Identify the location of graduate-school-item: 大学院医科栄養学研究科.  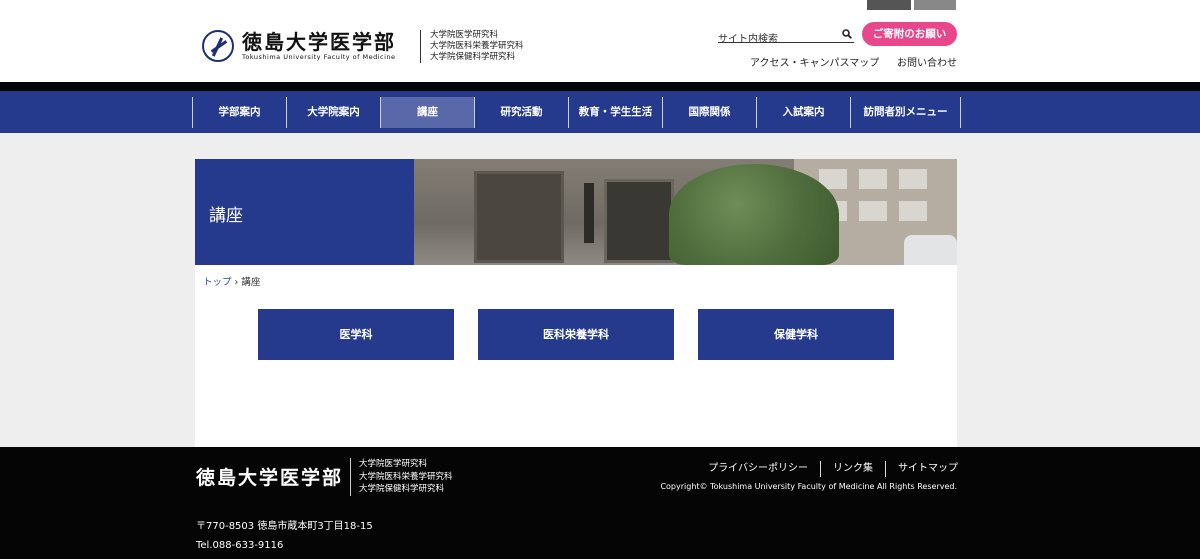
(477, 46).